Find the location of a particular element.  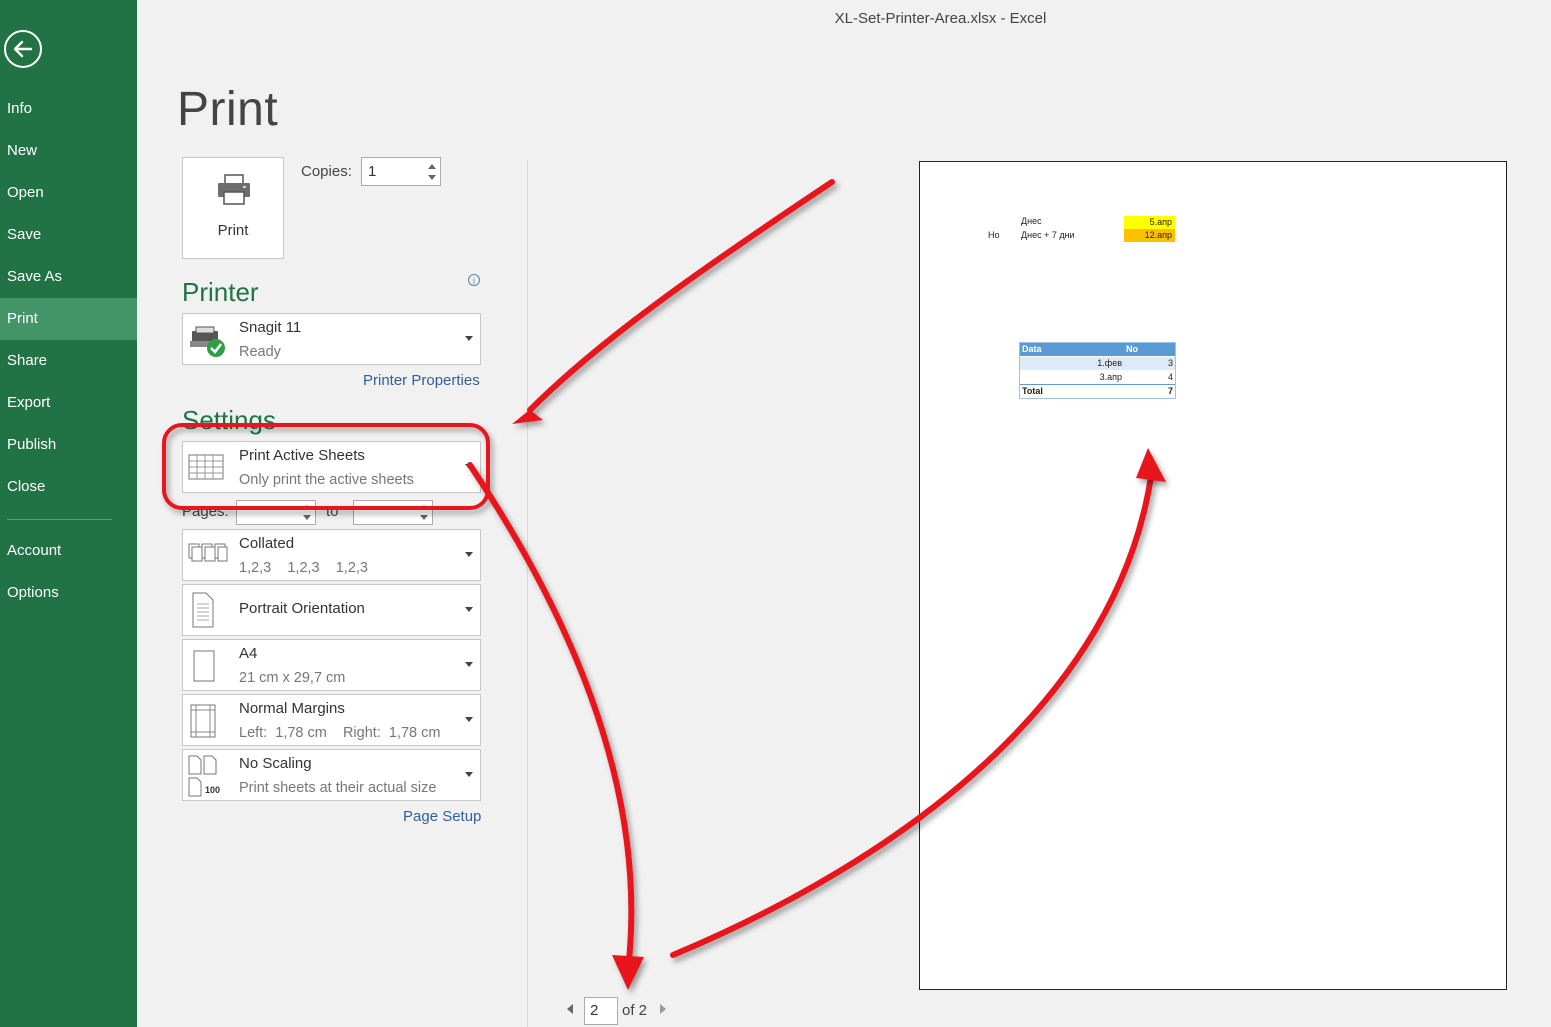

page-count-label: of 2 is located at coordinates (635, 1010).